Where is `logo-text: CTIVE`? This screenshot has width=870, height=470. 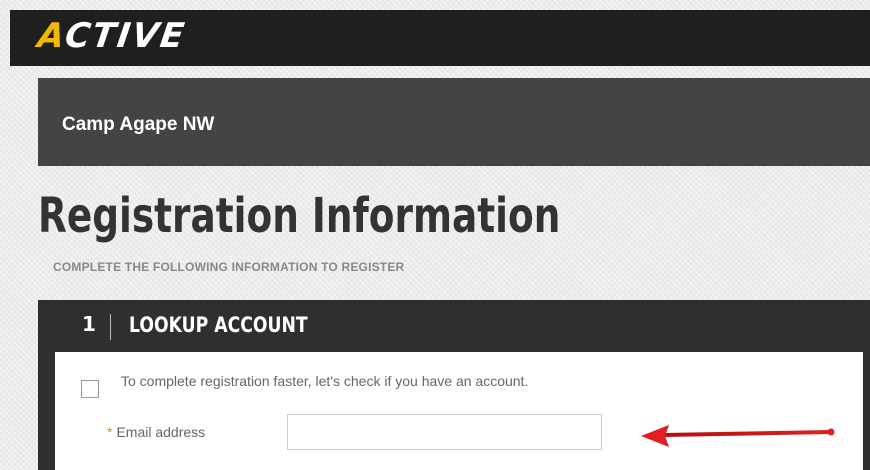
logo-text: CTIVE is located at coordinates (125, 36).